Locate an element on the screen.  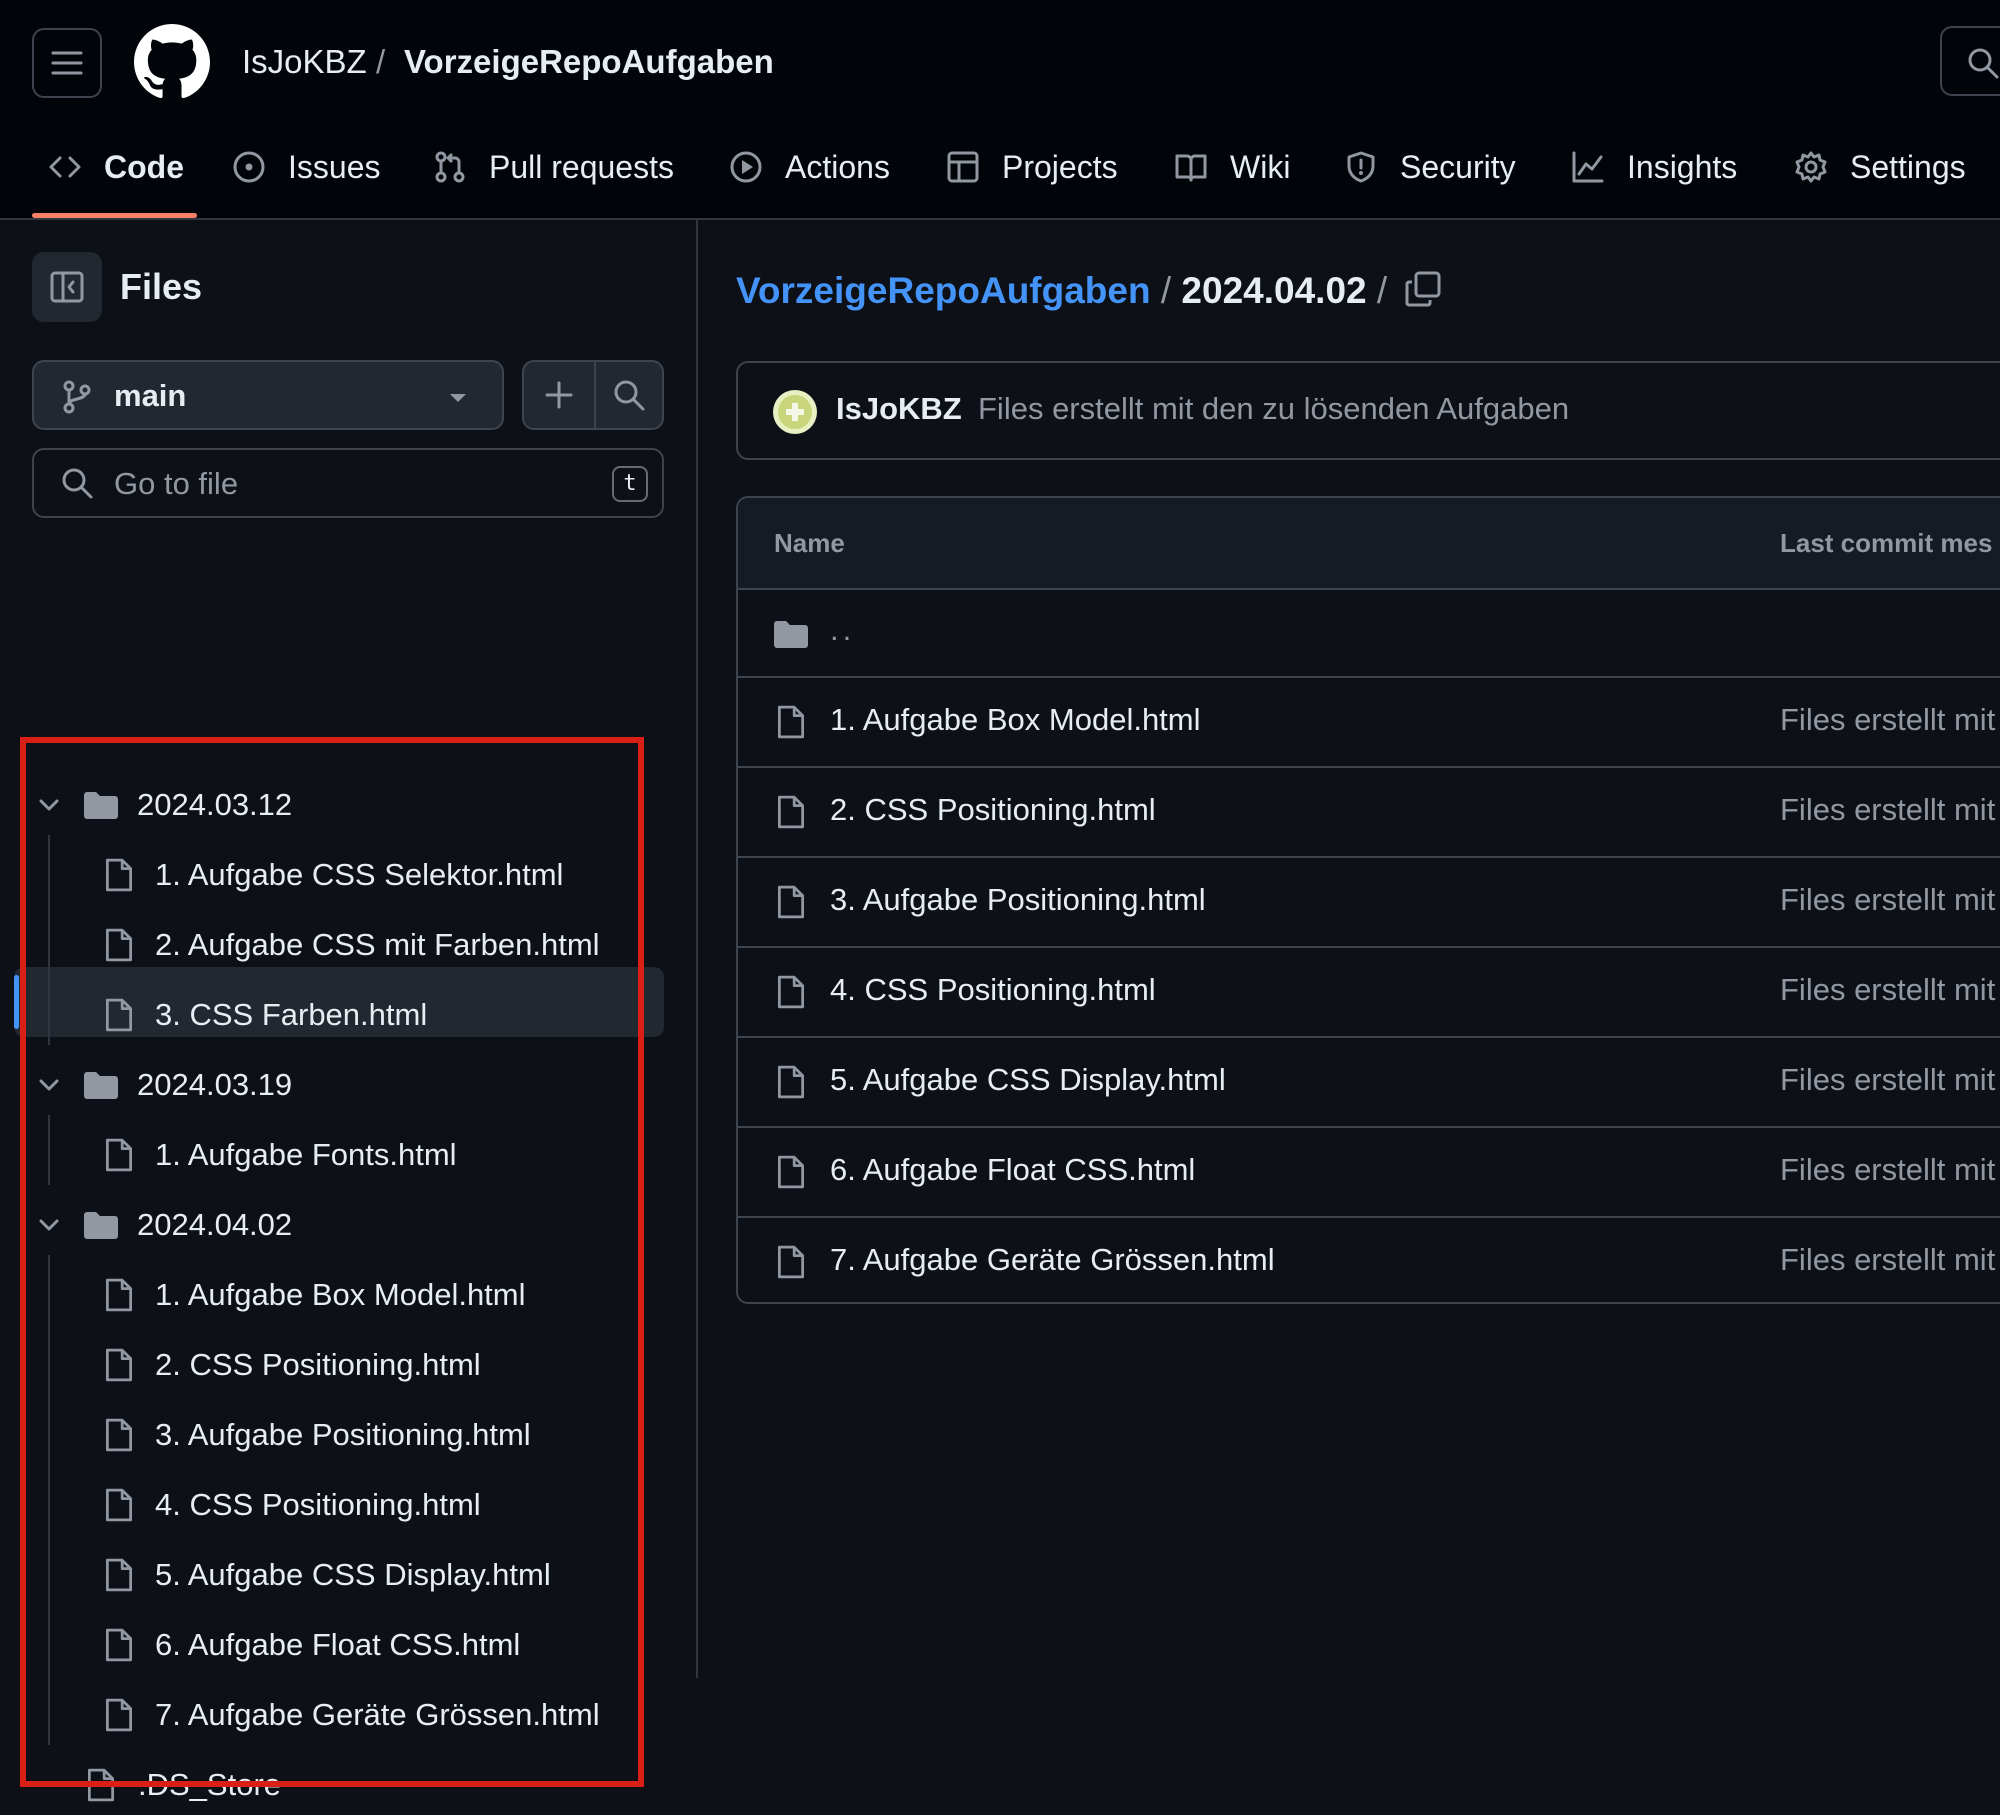
repo-name-link: VorzeigeRepoAufgaben is located at coordinates (589, 62).